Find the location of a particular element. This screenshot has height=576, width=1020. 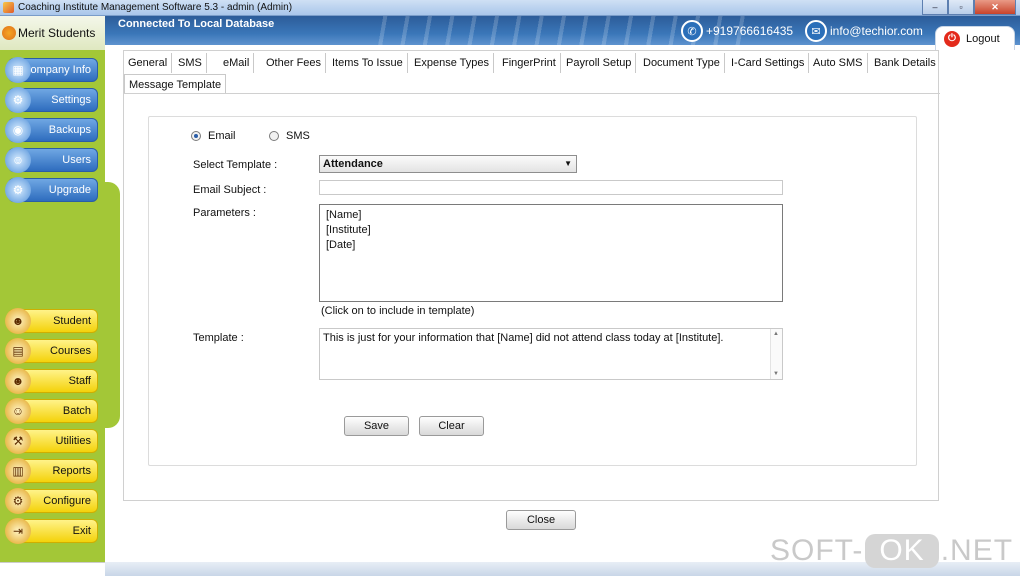

power-icon: ⏻ is located at coordinates (952, 38).